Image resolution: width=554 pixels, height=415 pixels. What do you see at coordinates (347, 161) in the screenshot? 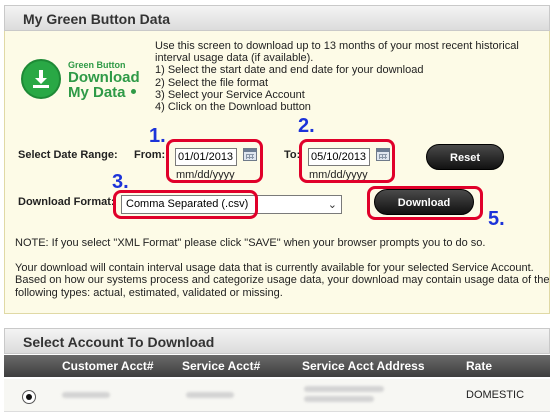
I see `annotation-box-to-date` at bounding box center [347, 161].